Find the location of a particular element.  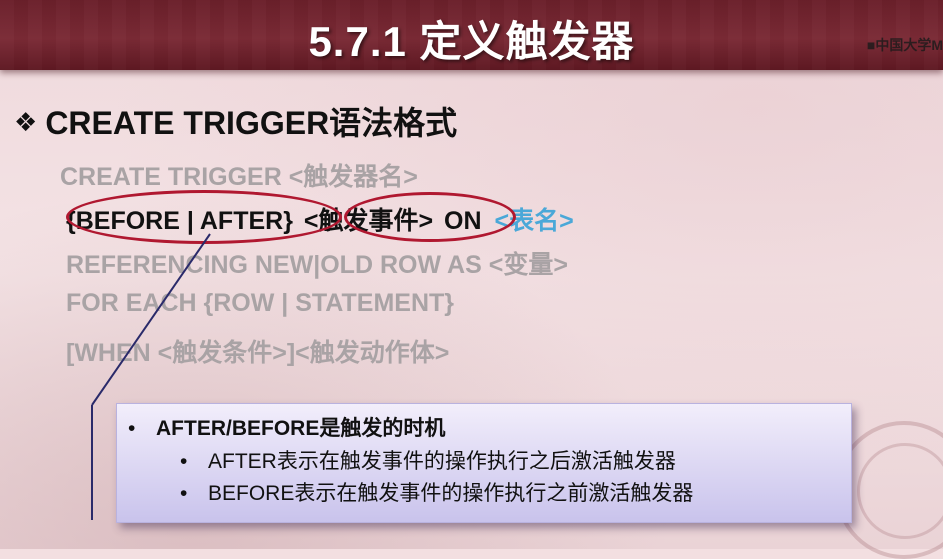

explanation-before-text: BEFORE表示在触发事件的操作执行之前激活触发器 is located at coordinates (451, 493).